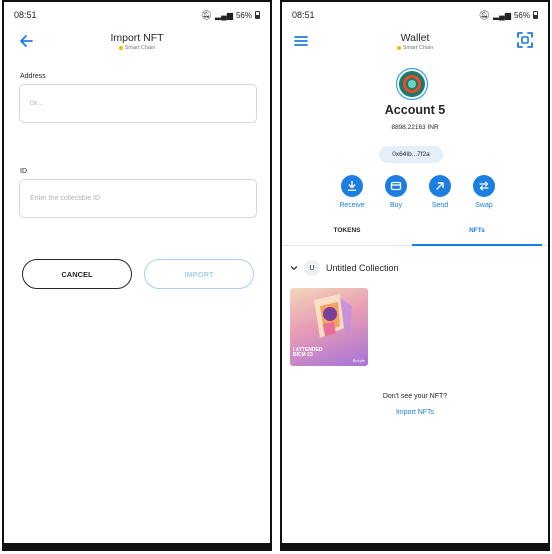 This screenshot has width=552, height=554. I want to click on asset-tabs: TOKENS NFTs, so click(415, 234).